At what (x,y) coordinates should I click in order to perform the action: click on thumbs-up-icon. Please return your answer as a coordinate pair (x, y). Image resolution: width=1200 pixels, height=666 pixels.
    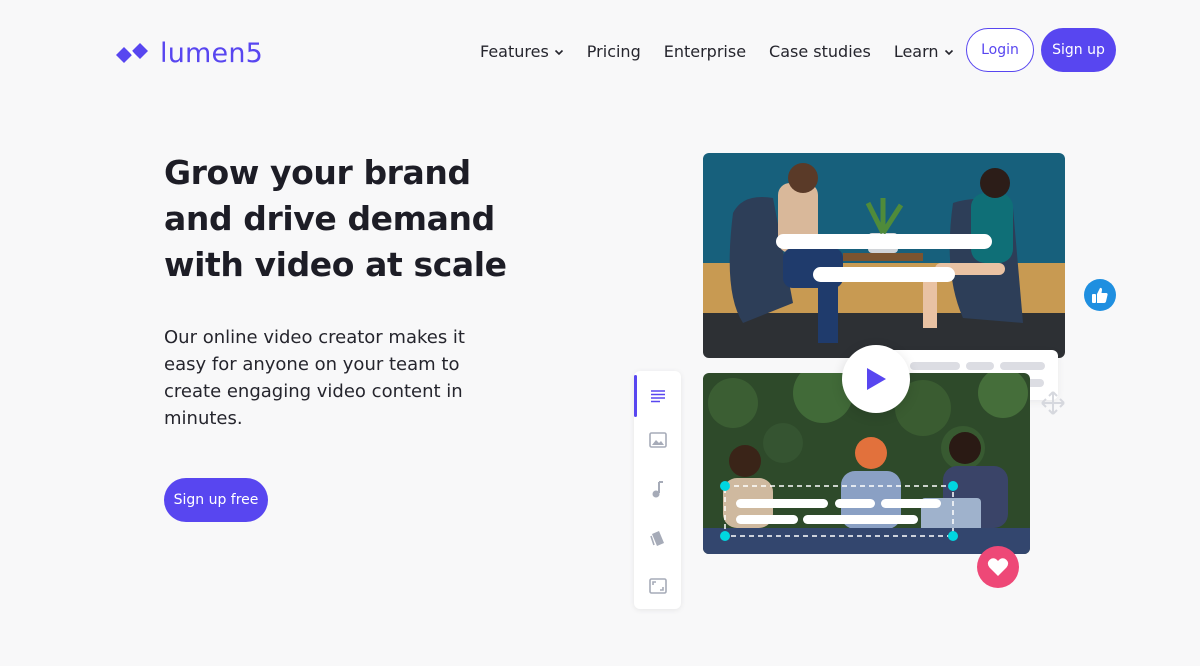
    Looking at the image, I should click on (1100, 295).